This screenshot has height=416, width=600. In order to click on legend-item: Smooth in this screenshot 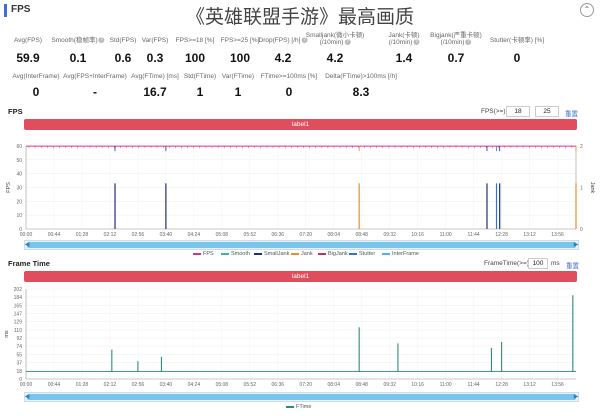, I will do `click(235, 254)`.